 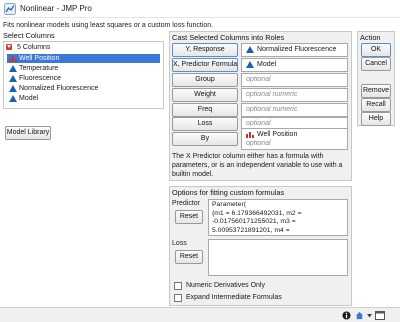 What do you see at coordinates (59, 88) in the screenshot?
I see `column-name: Normalized Fluorescence` at bounding box center [59, 88].